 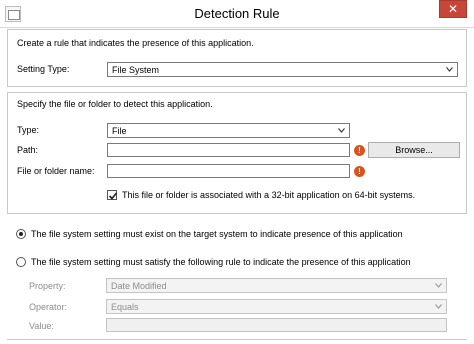 What do you see at coordinates (228, 171) in the screenshot?
I see `file-name-input` at bounding box center [228, 171].